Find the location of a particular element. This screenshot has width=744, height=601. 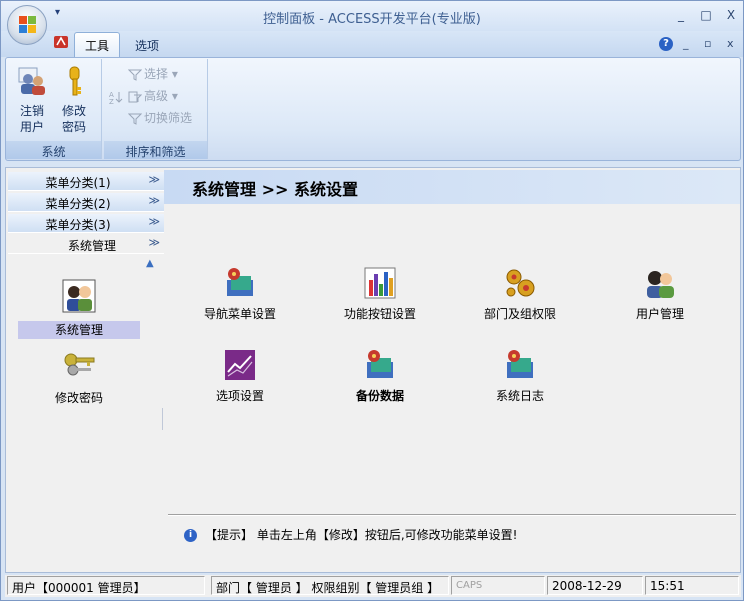

group-system-label: 系统 is located at coordinates (53, 150).